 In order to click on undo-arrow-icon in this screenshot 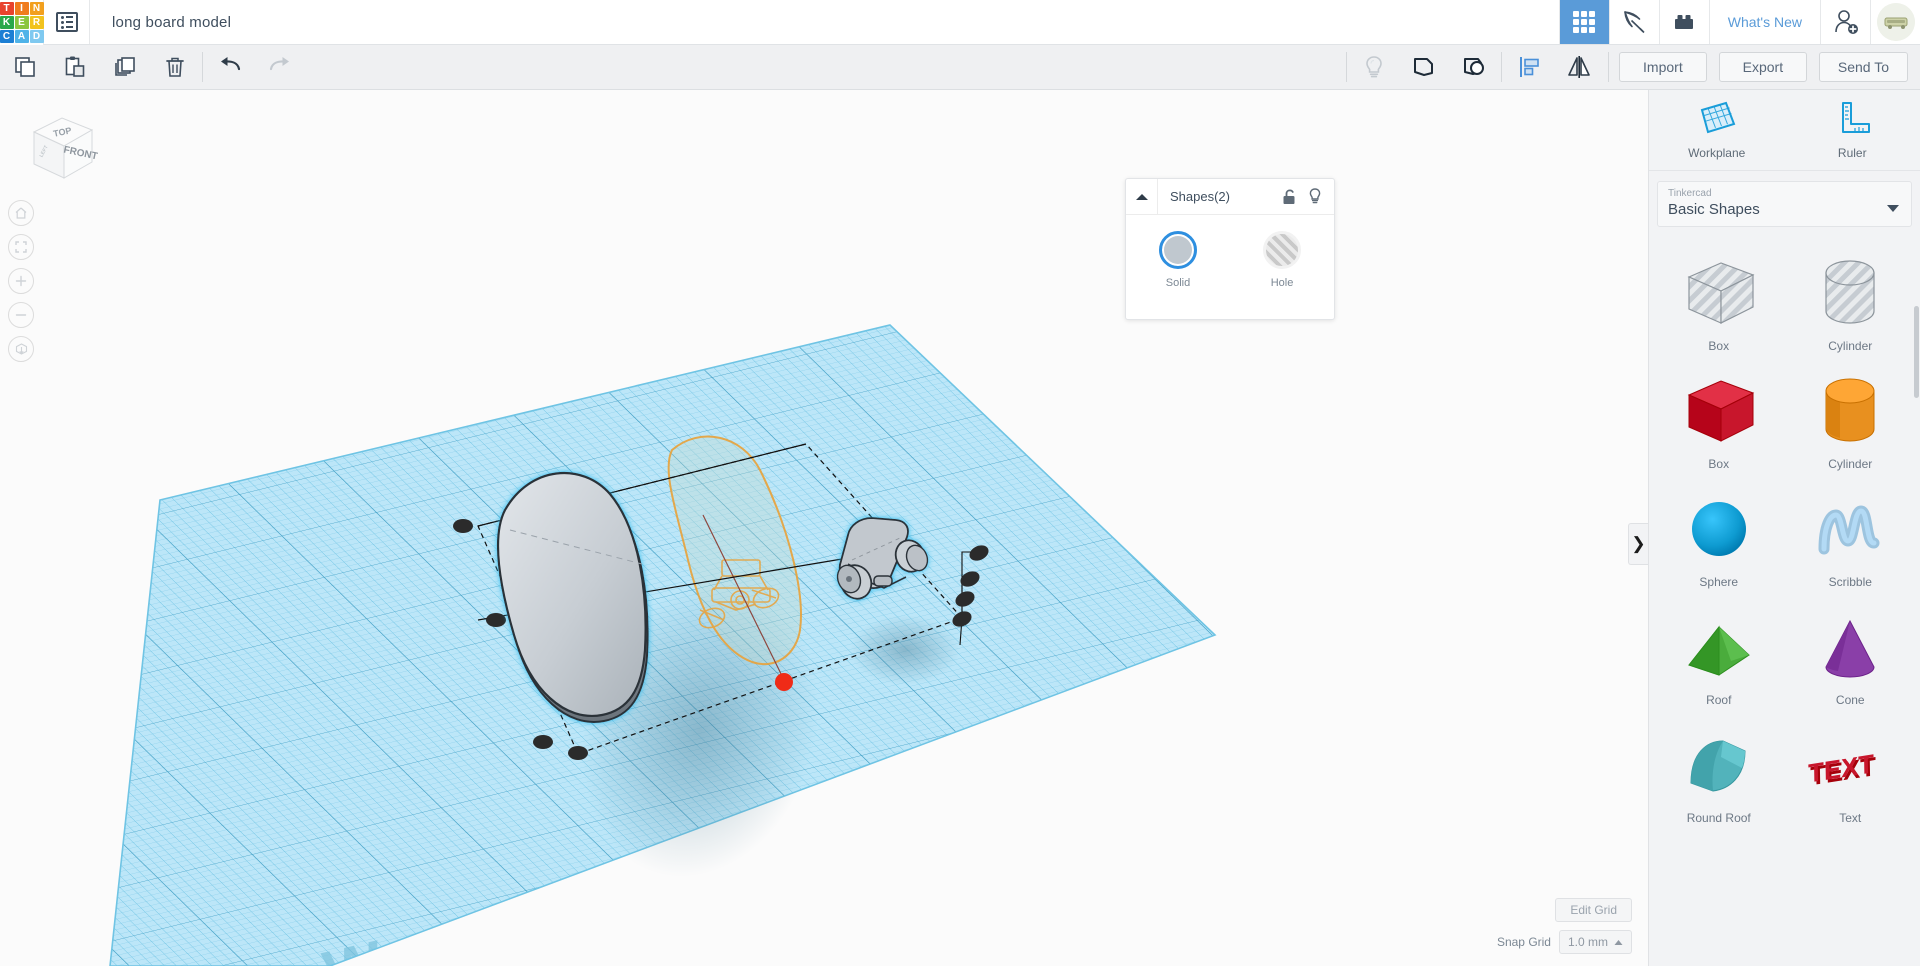, I will do `click(231, 64)`.